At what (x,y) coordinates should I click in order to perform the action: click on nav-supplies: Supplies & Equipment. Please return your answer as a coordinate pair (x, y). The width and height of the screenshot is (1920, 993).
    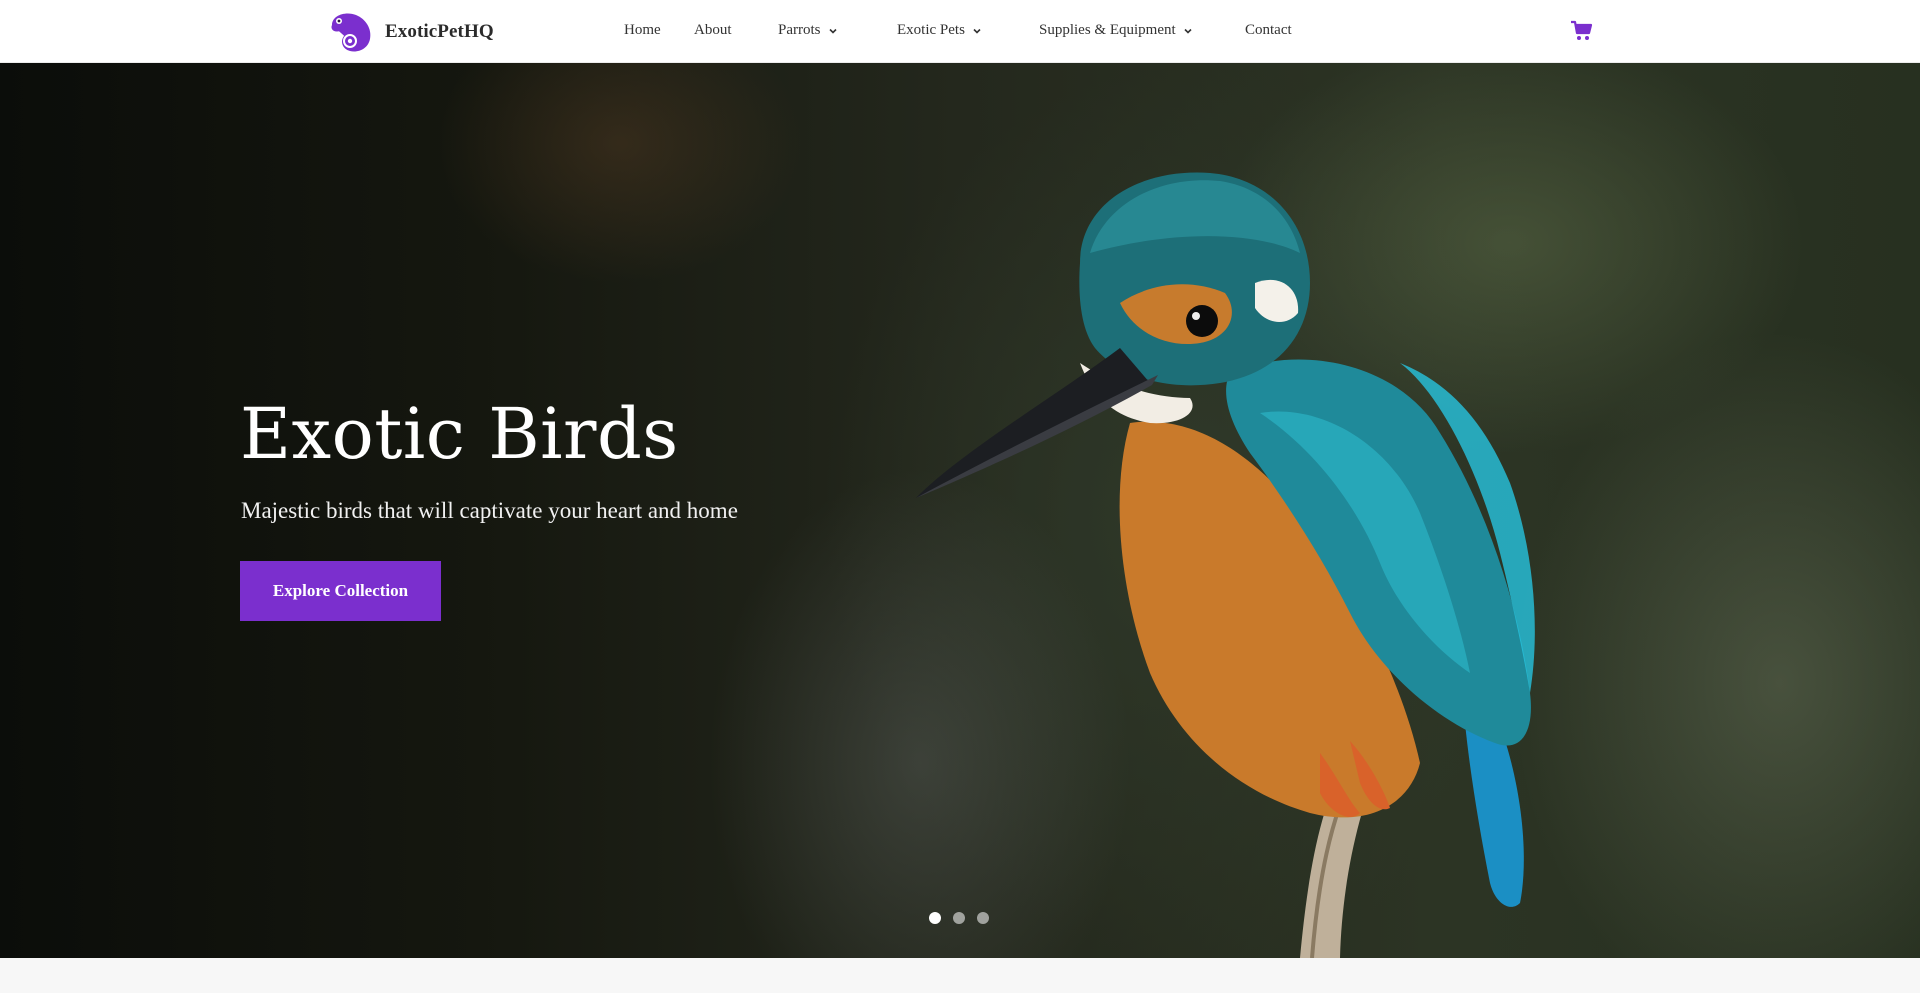
    Looking at the image, I should click on (1116, 30).